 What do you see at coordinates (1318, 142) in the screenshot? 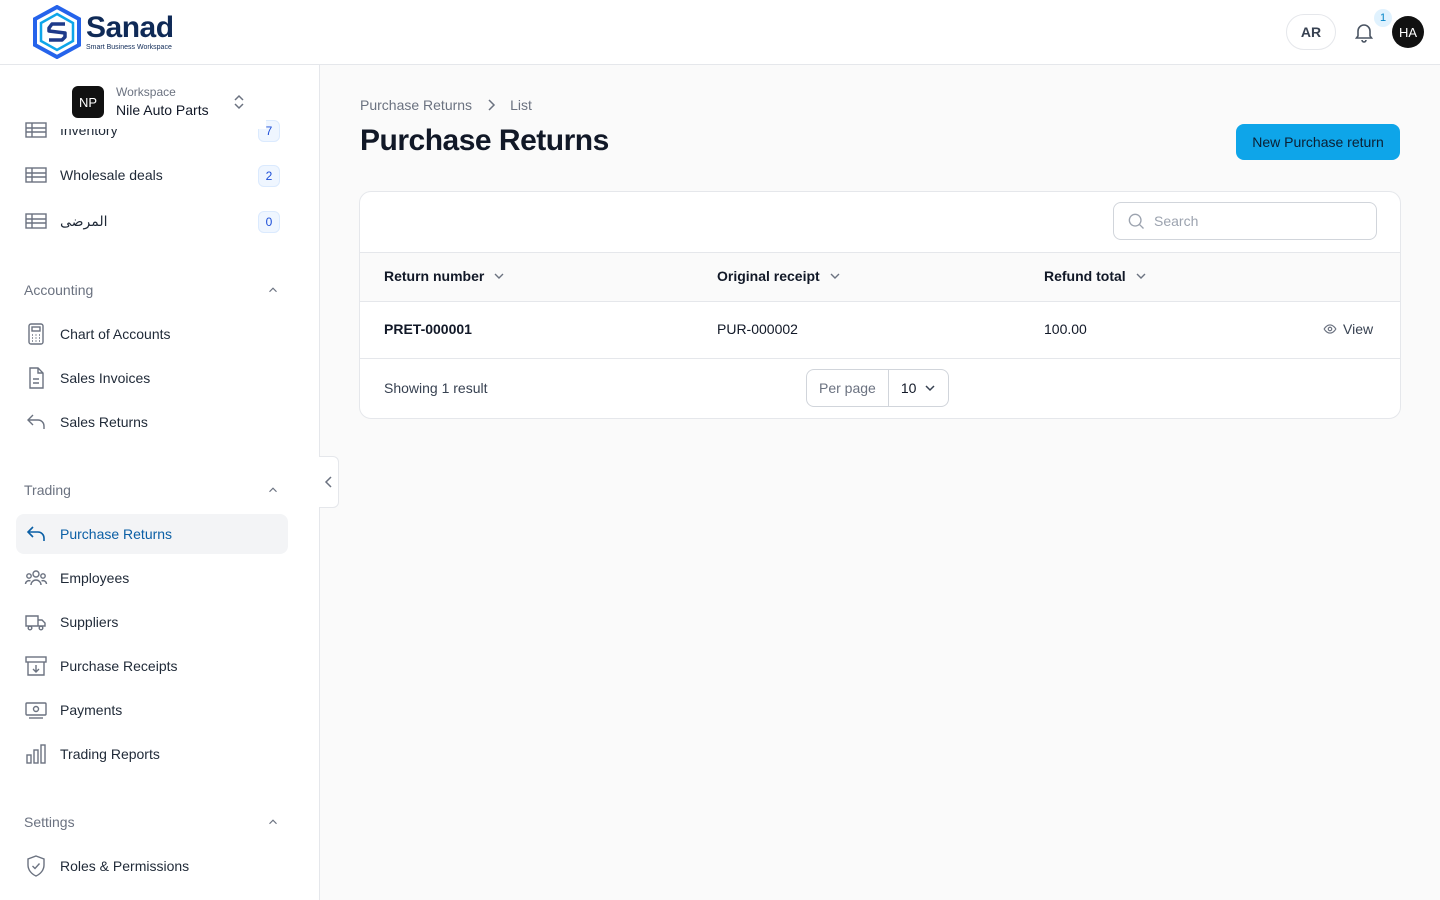
I see `new-purchase-return-button: New Purchase return` at bounding box center [1318, 142].